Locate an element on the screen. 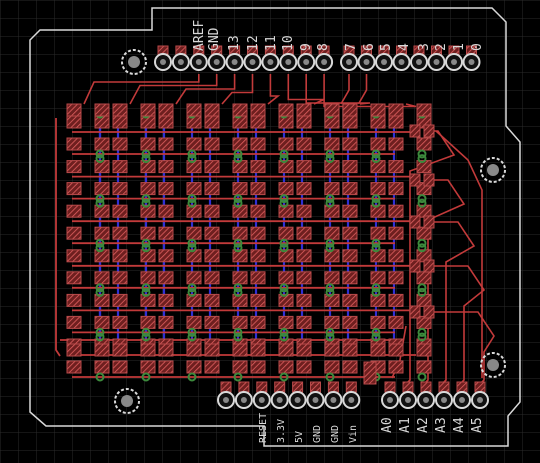 The width and height of the screenshot is (540, 463). pin-label-10: 10 is located at coordinates (288, 43).